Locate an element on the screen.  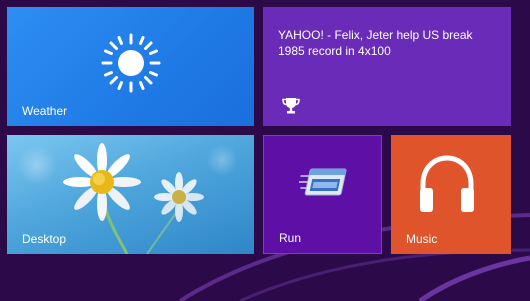
run-tile: Run is located at coordinates (322, 194).